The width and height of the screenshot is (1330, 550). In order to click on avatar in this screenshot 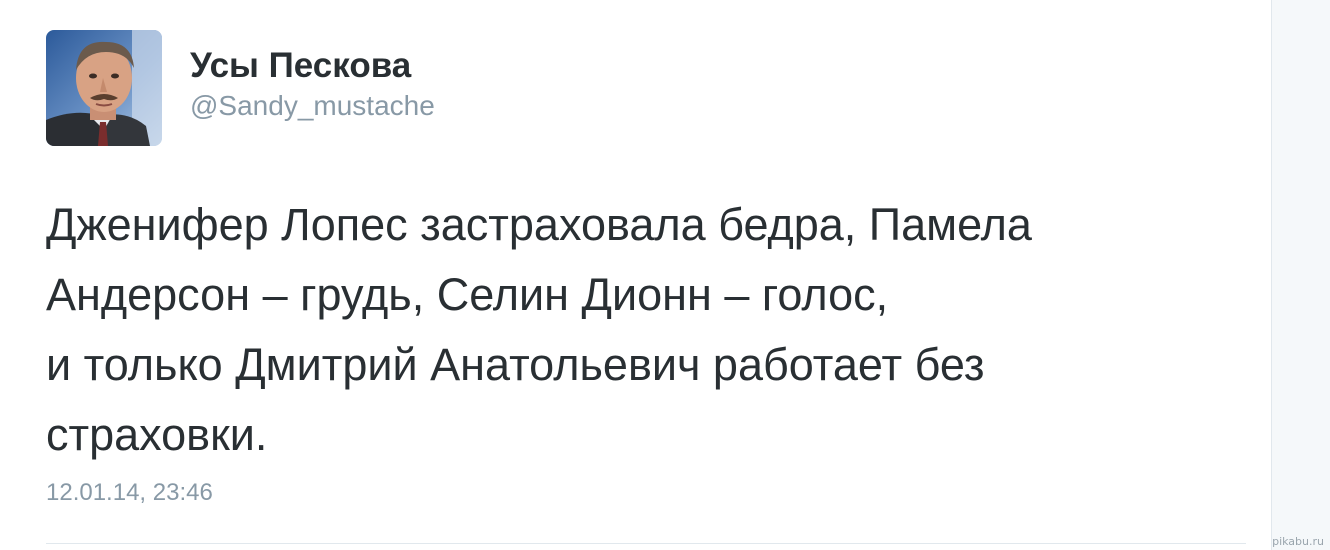, I will do `click(104, 88)`.